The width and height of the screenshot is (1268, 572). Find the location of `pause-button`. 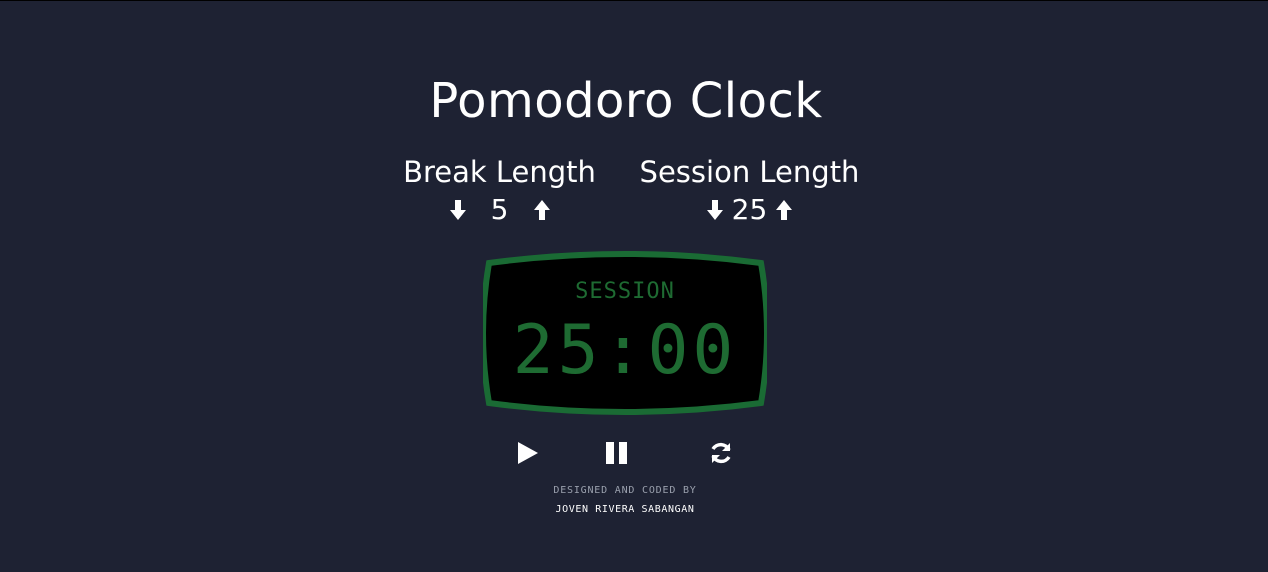

pause-button is located at coordinates (617, 453).